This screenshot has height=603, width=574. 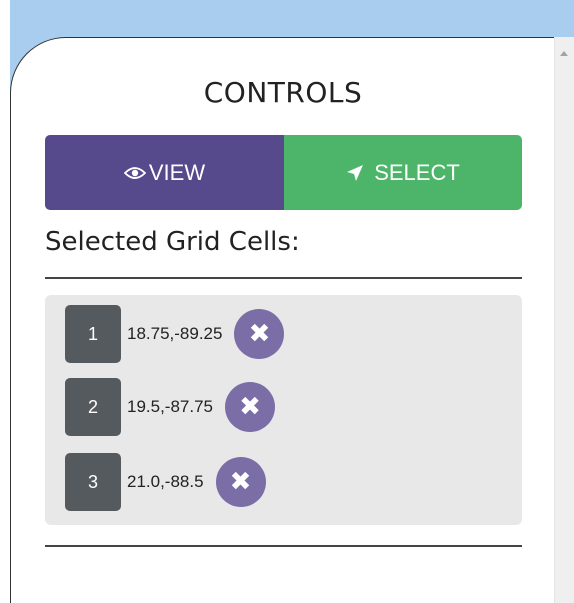 What do you see at coordinates (283, 92) in the screenshot?
I see `panel-title: CONTROLS` at bounding box center [283, 92].